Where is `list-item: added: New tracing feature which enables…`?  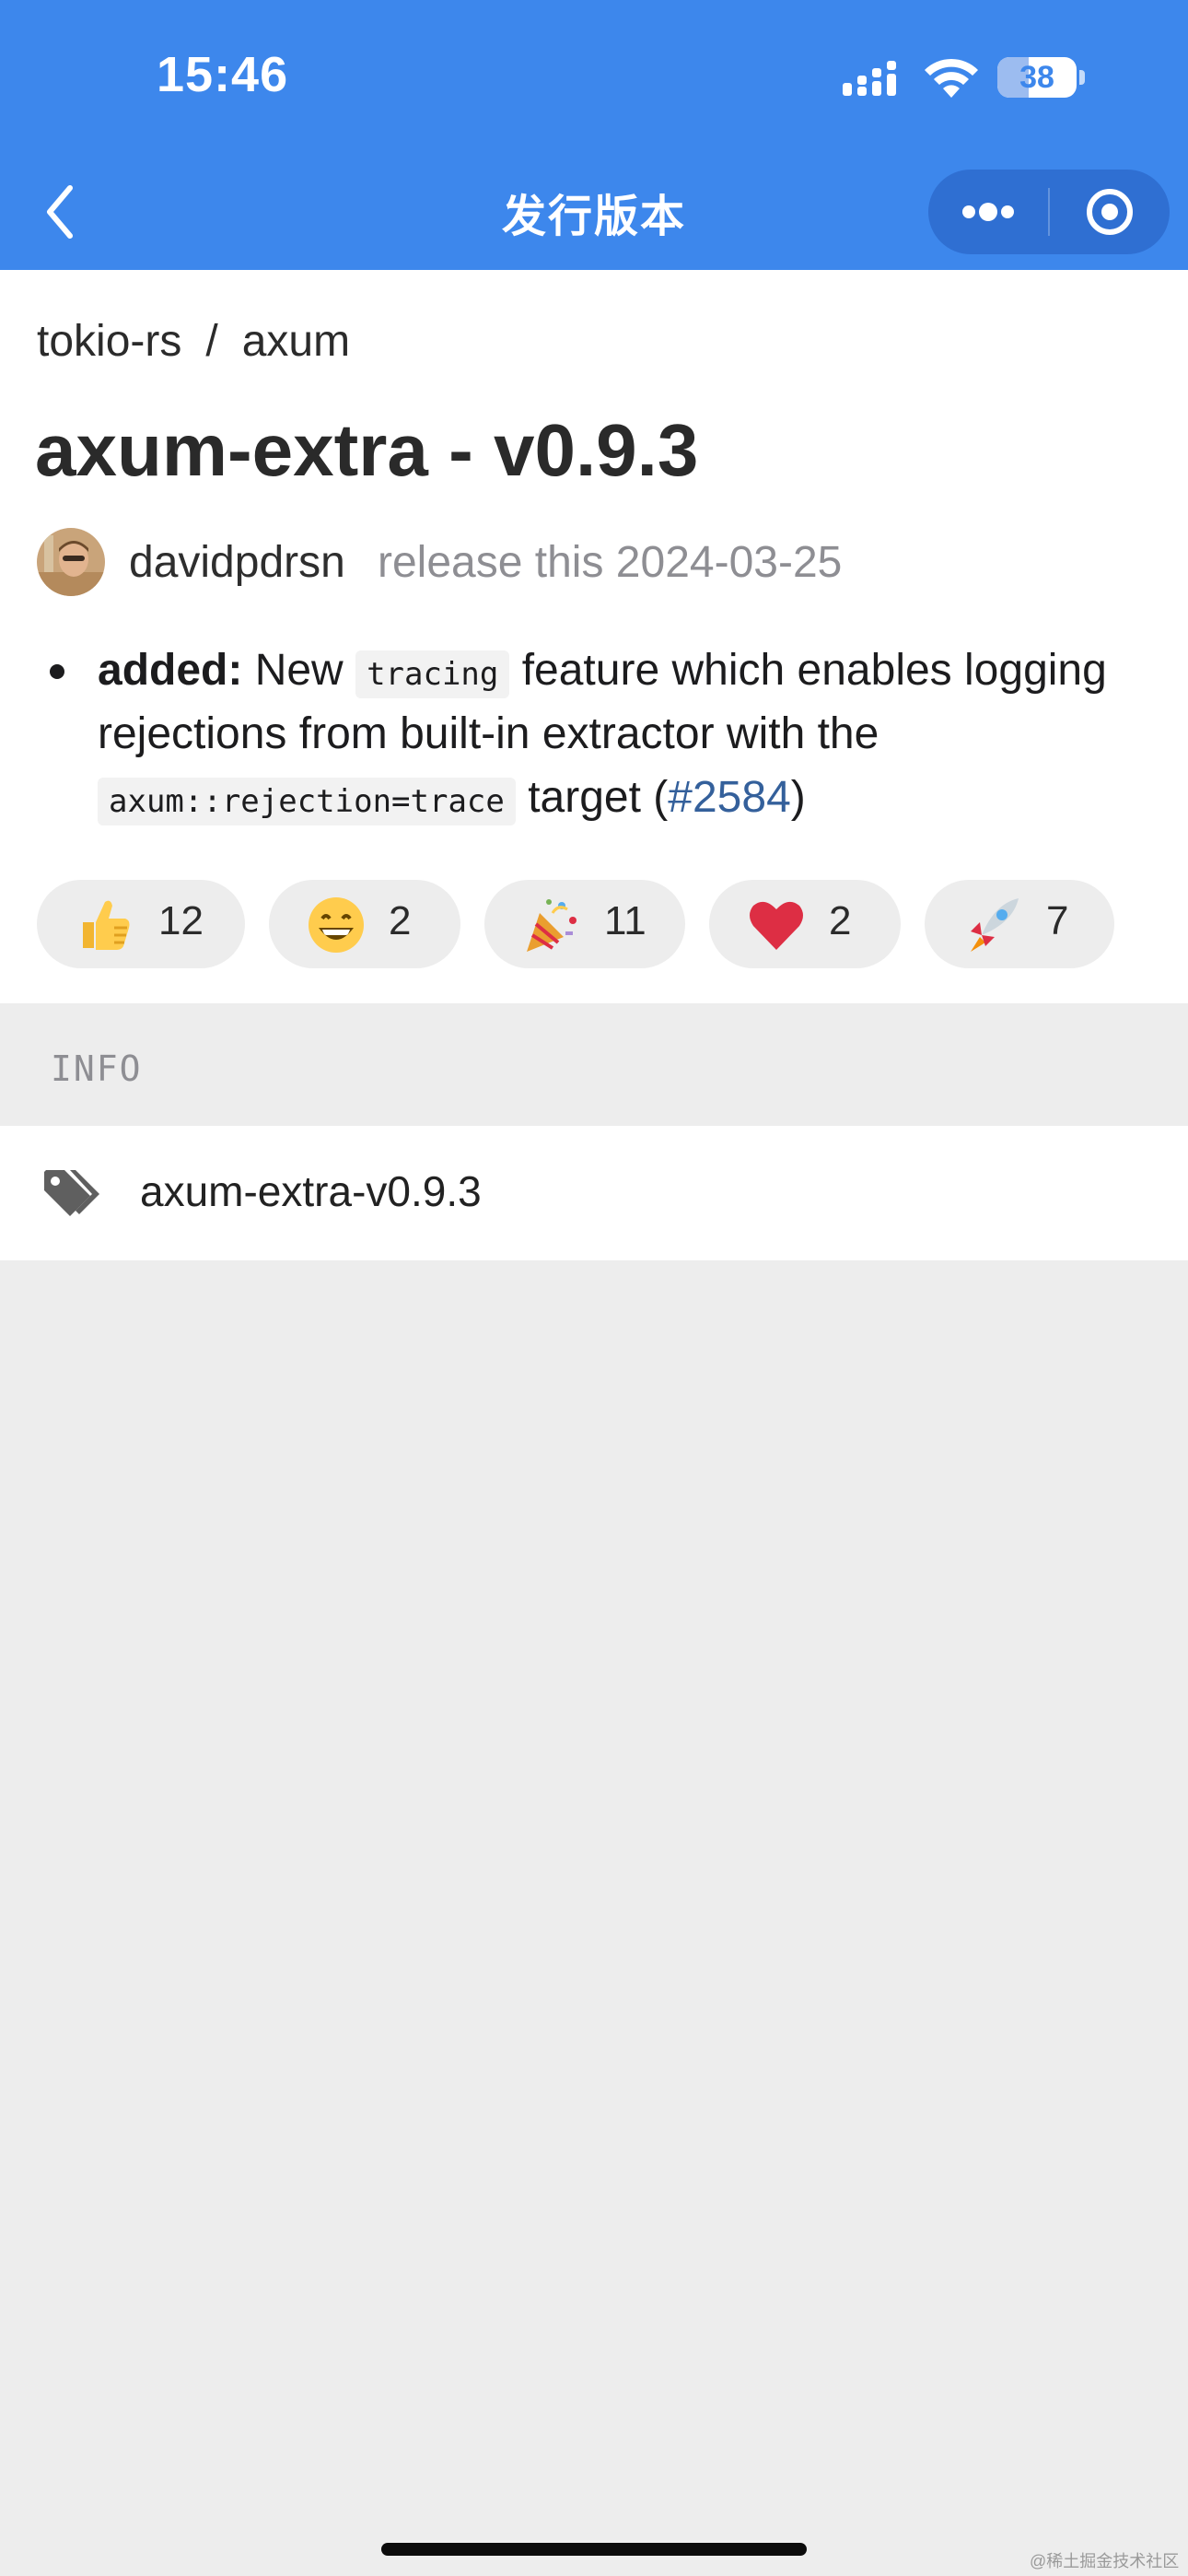 list-item: added: New tracing feature which enables… is located at coordinates (641, 733).